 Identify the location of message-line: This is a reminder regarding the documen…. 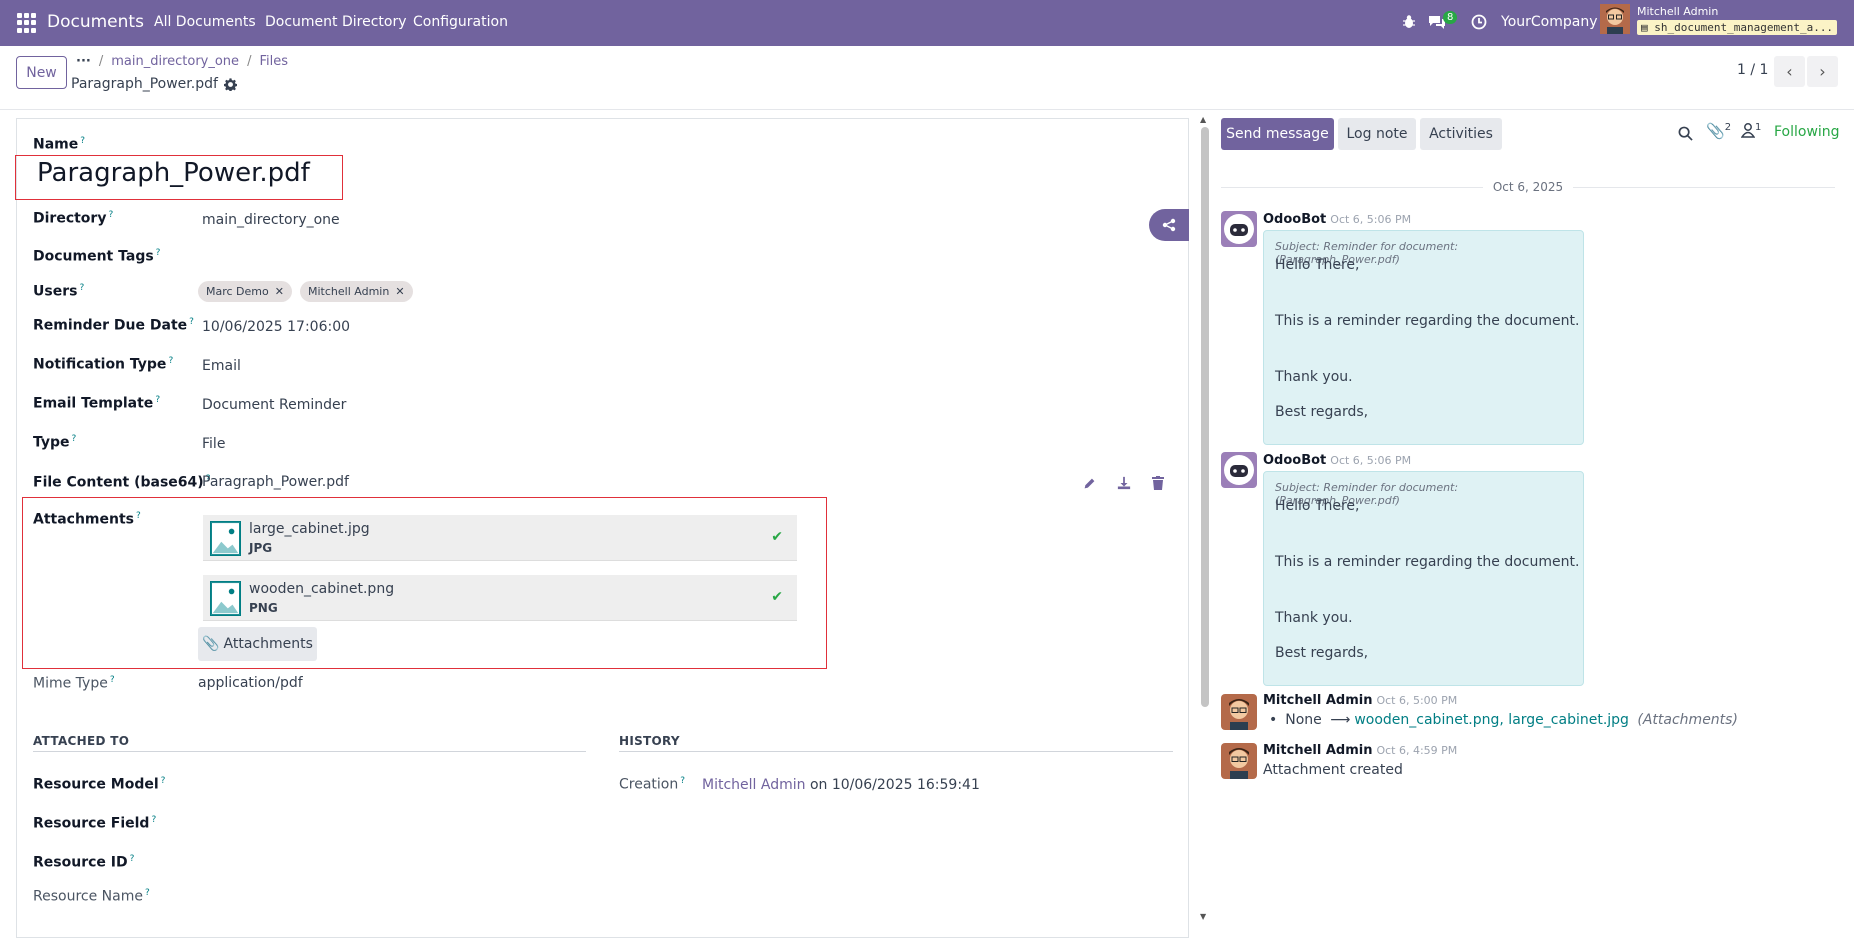
(1427, 562).